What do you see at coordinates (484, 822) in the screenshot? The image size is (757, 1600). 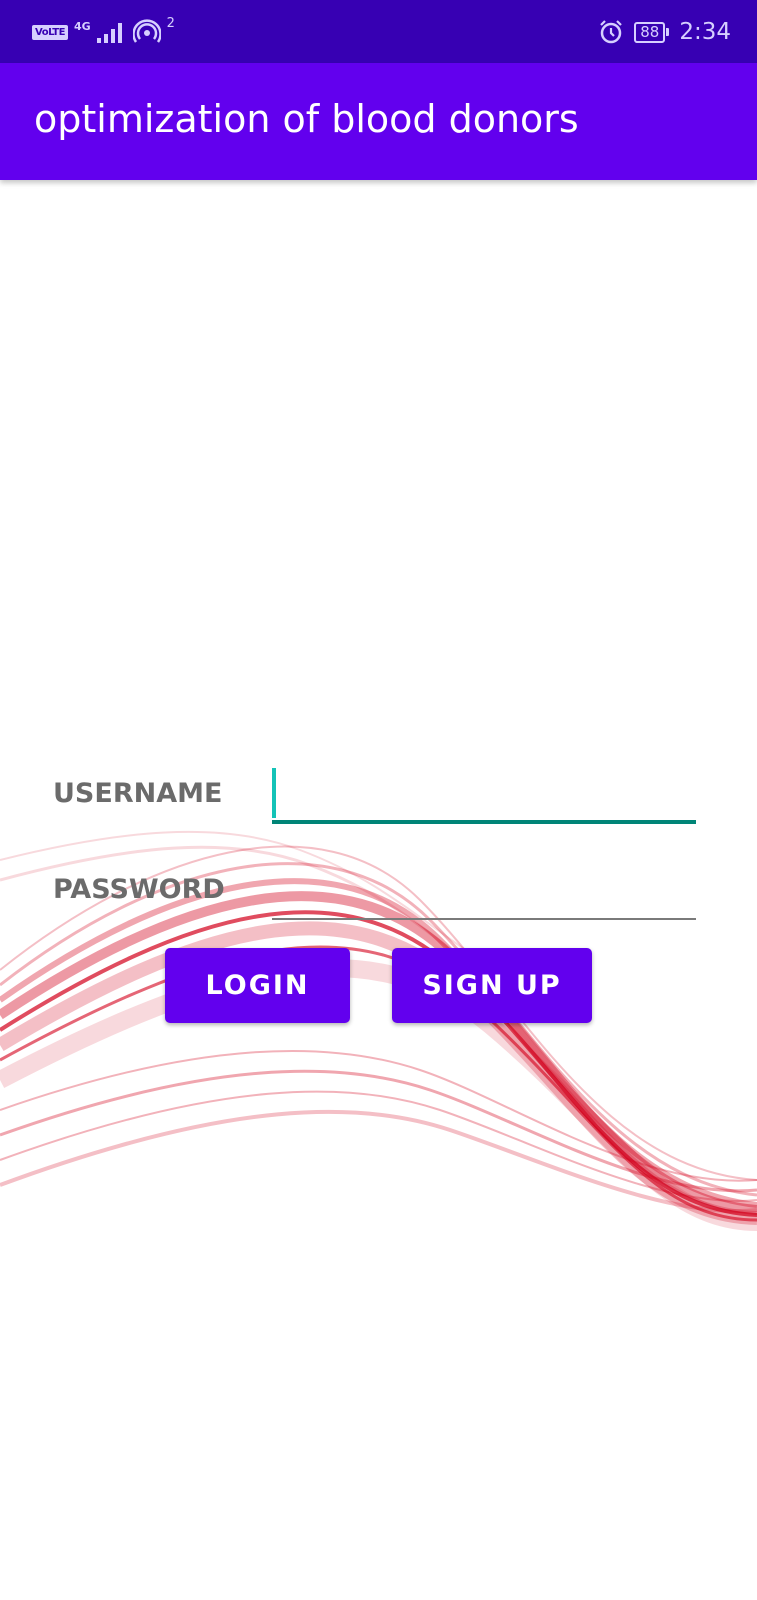 I see `username-underline` at bounding box center [484, 822].